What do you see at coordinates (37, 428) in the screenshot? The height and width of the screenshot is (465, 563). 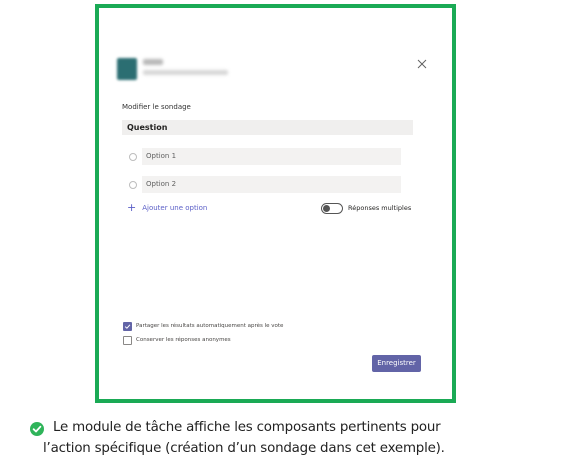 I see `check-circle-icon` at bounding box center [37, 428].